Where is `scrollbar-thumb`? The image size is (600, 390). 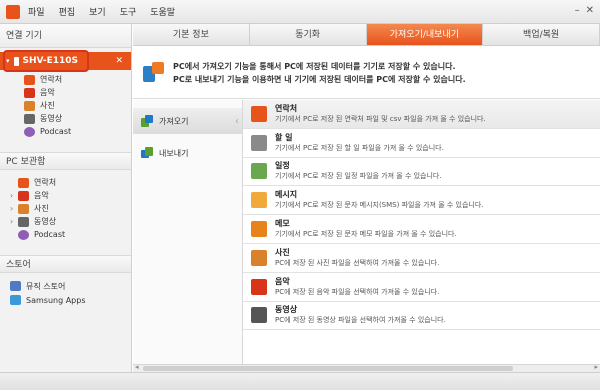
scrollbar-thumb is located at coordinates (328, 368).